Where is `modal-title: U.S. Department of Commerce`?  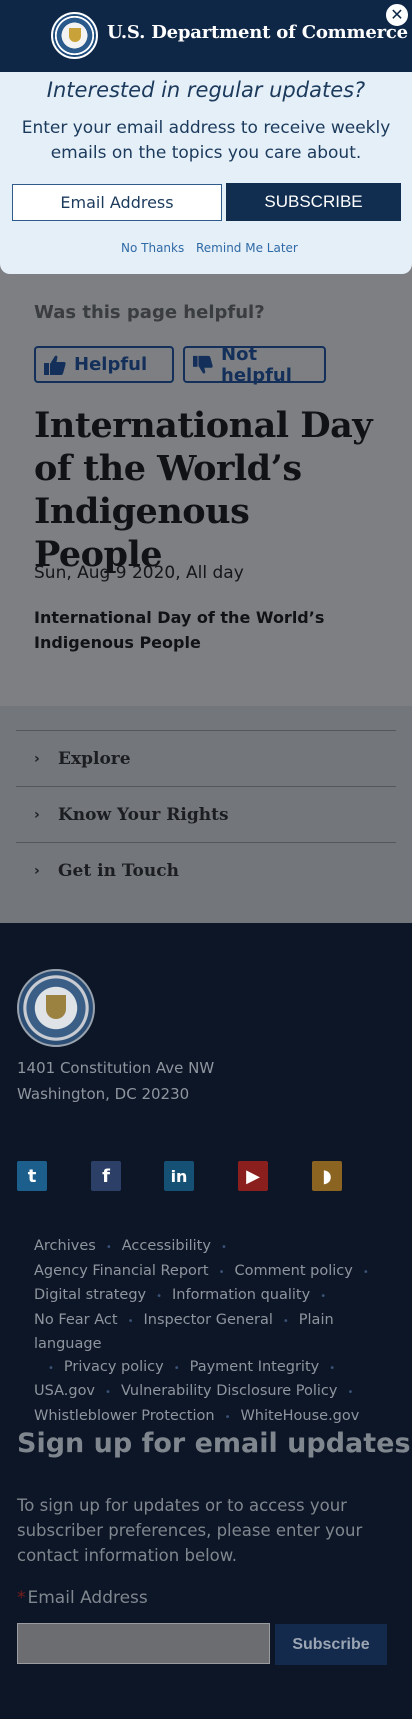
modal-title: U.S. Department of Commerce is located at coordinates (257, 32).